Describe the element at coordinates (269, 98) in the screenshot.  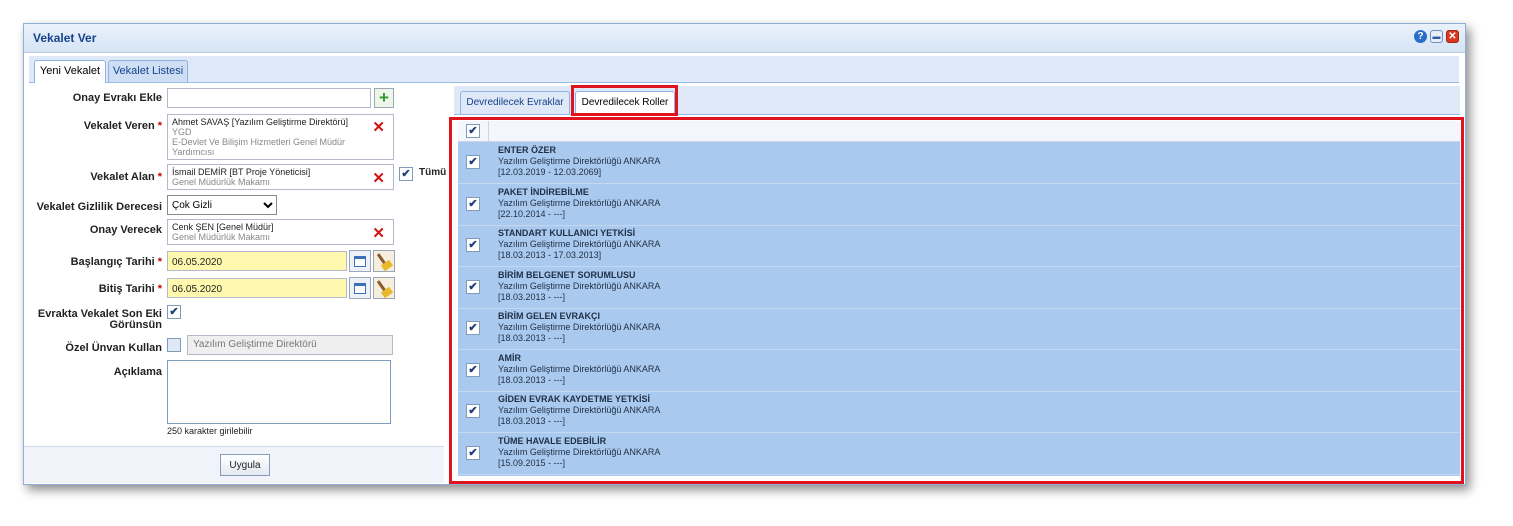
I see `onay-evraki-input` at that location.